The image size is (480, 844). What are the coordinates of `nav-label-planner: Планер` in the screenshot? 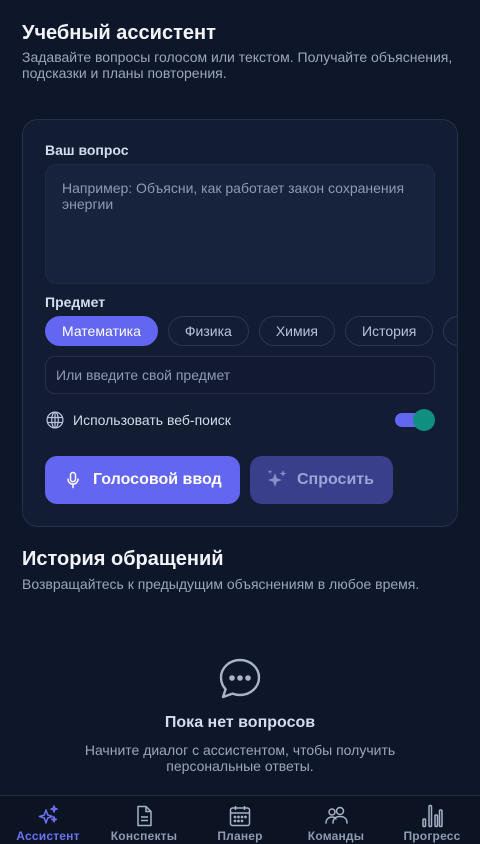 It's located at (240, 836).